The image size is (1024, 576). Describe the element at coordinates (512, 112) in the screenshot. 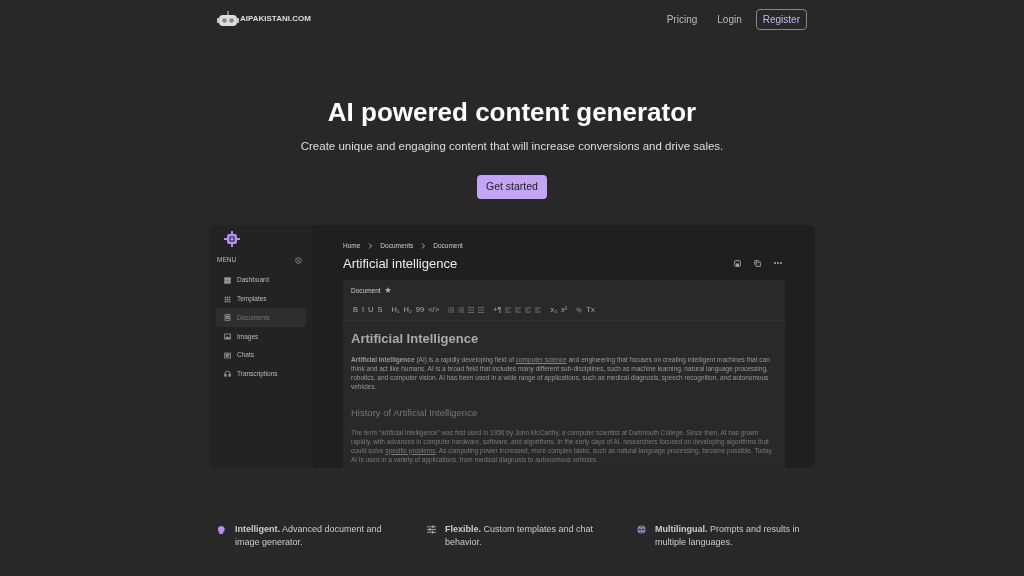

I see `hero-title: AI powered content generator` at that location.